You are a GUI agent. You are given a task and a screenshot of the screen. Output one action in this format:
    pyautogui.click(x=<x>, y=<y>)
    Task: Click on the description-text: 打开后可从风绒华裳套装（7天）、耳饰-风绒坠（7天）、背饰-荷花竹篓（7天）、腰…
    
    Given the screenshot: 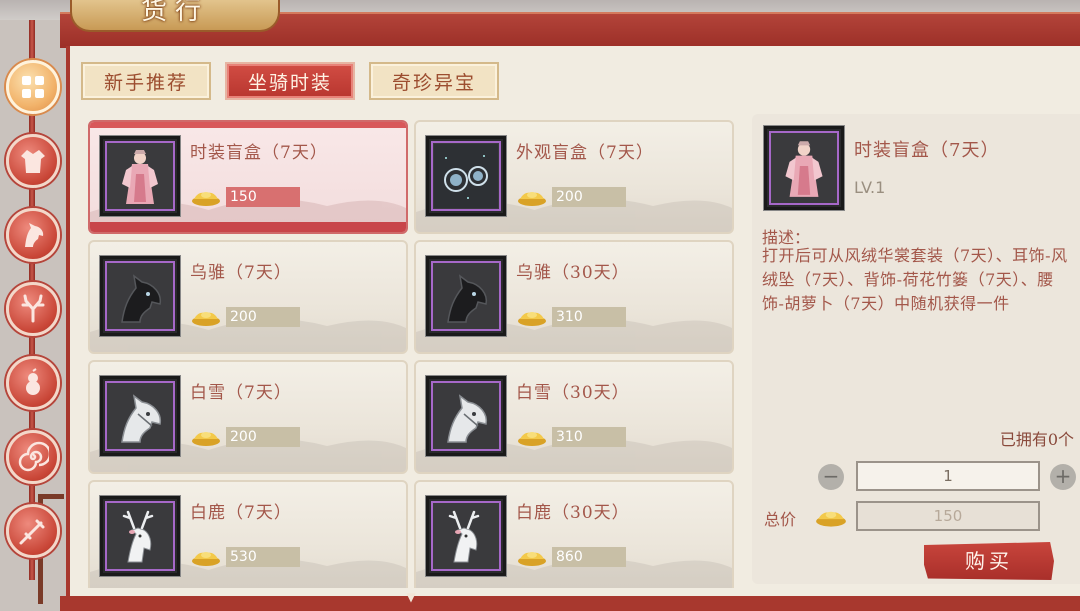 What is the action you would take?
    pyautogui.click(x=915, y=279)
    